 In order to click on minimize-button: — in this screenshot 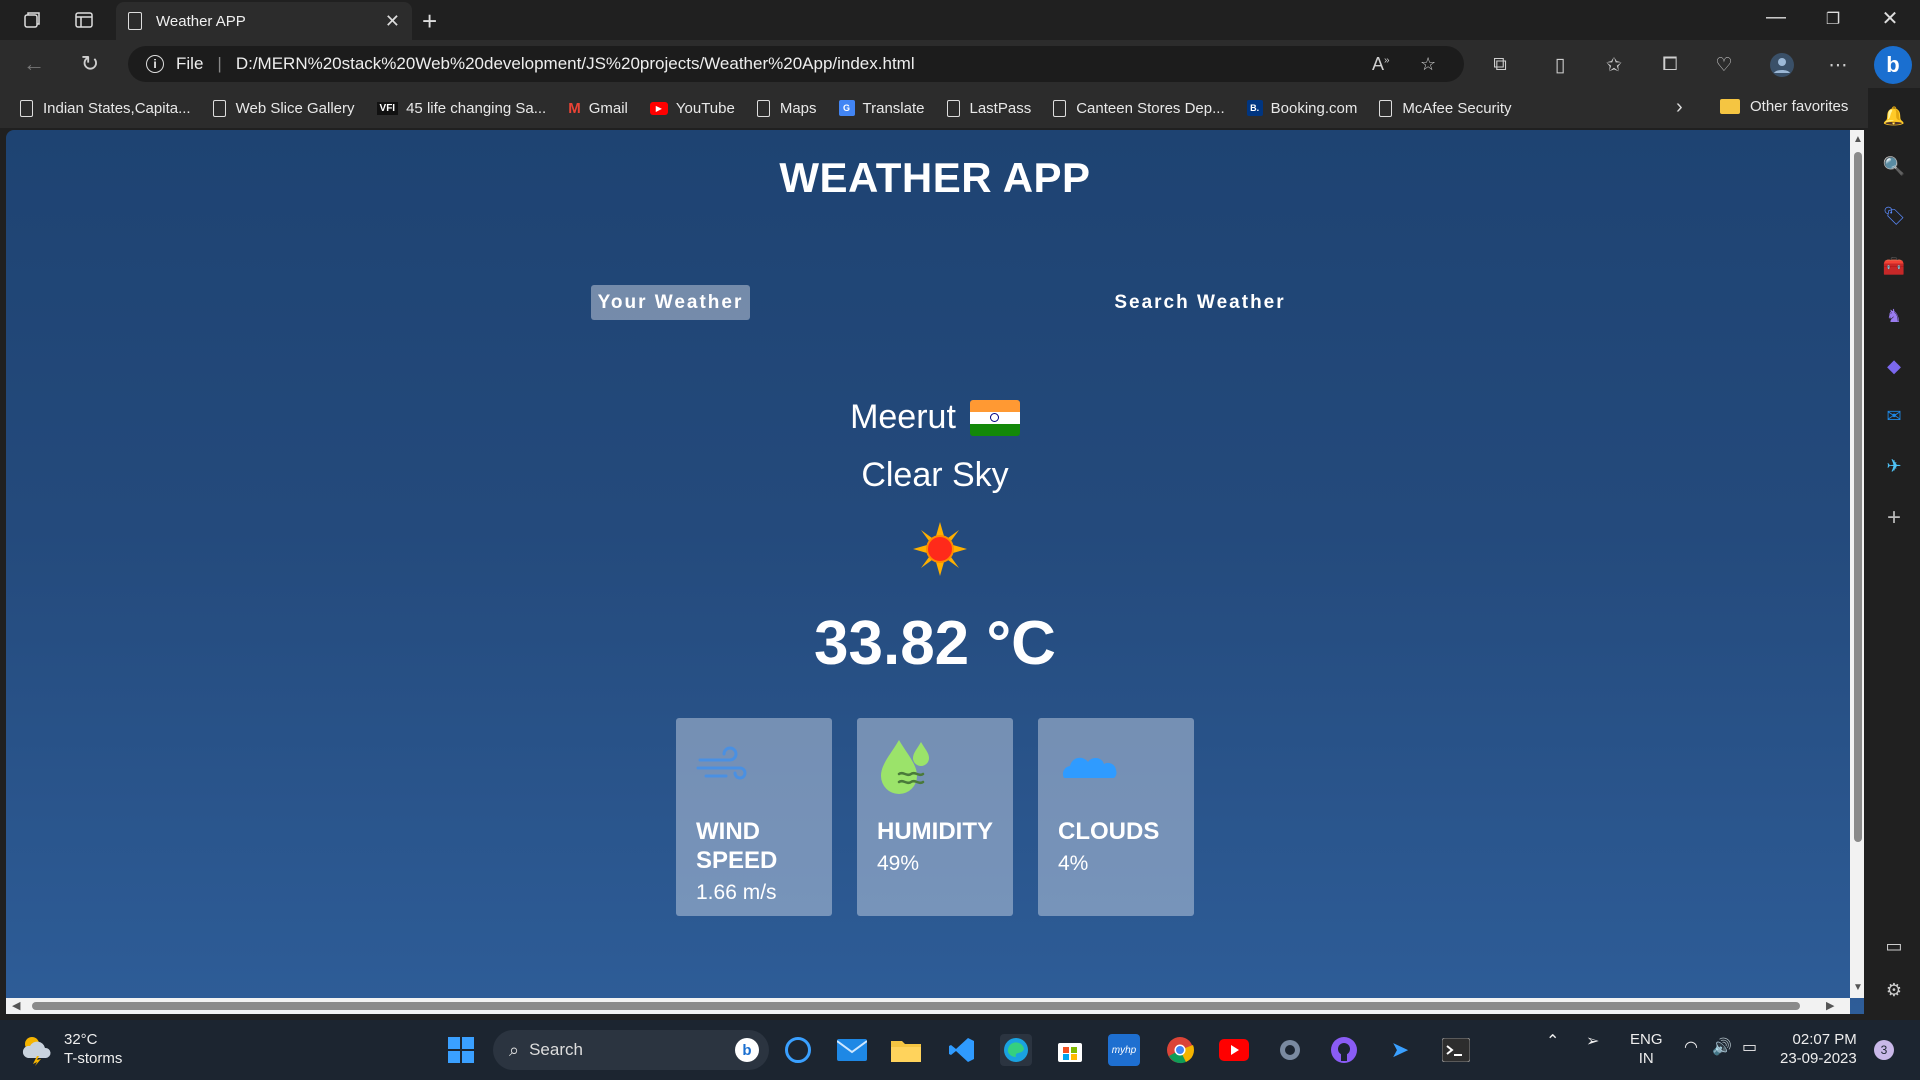, I will do `click(1776, 17)`.